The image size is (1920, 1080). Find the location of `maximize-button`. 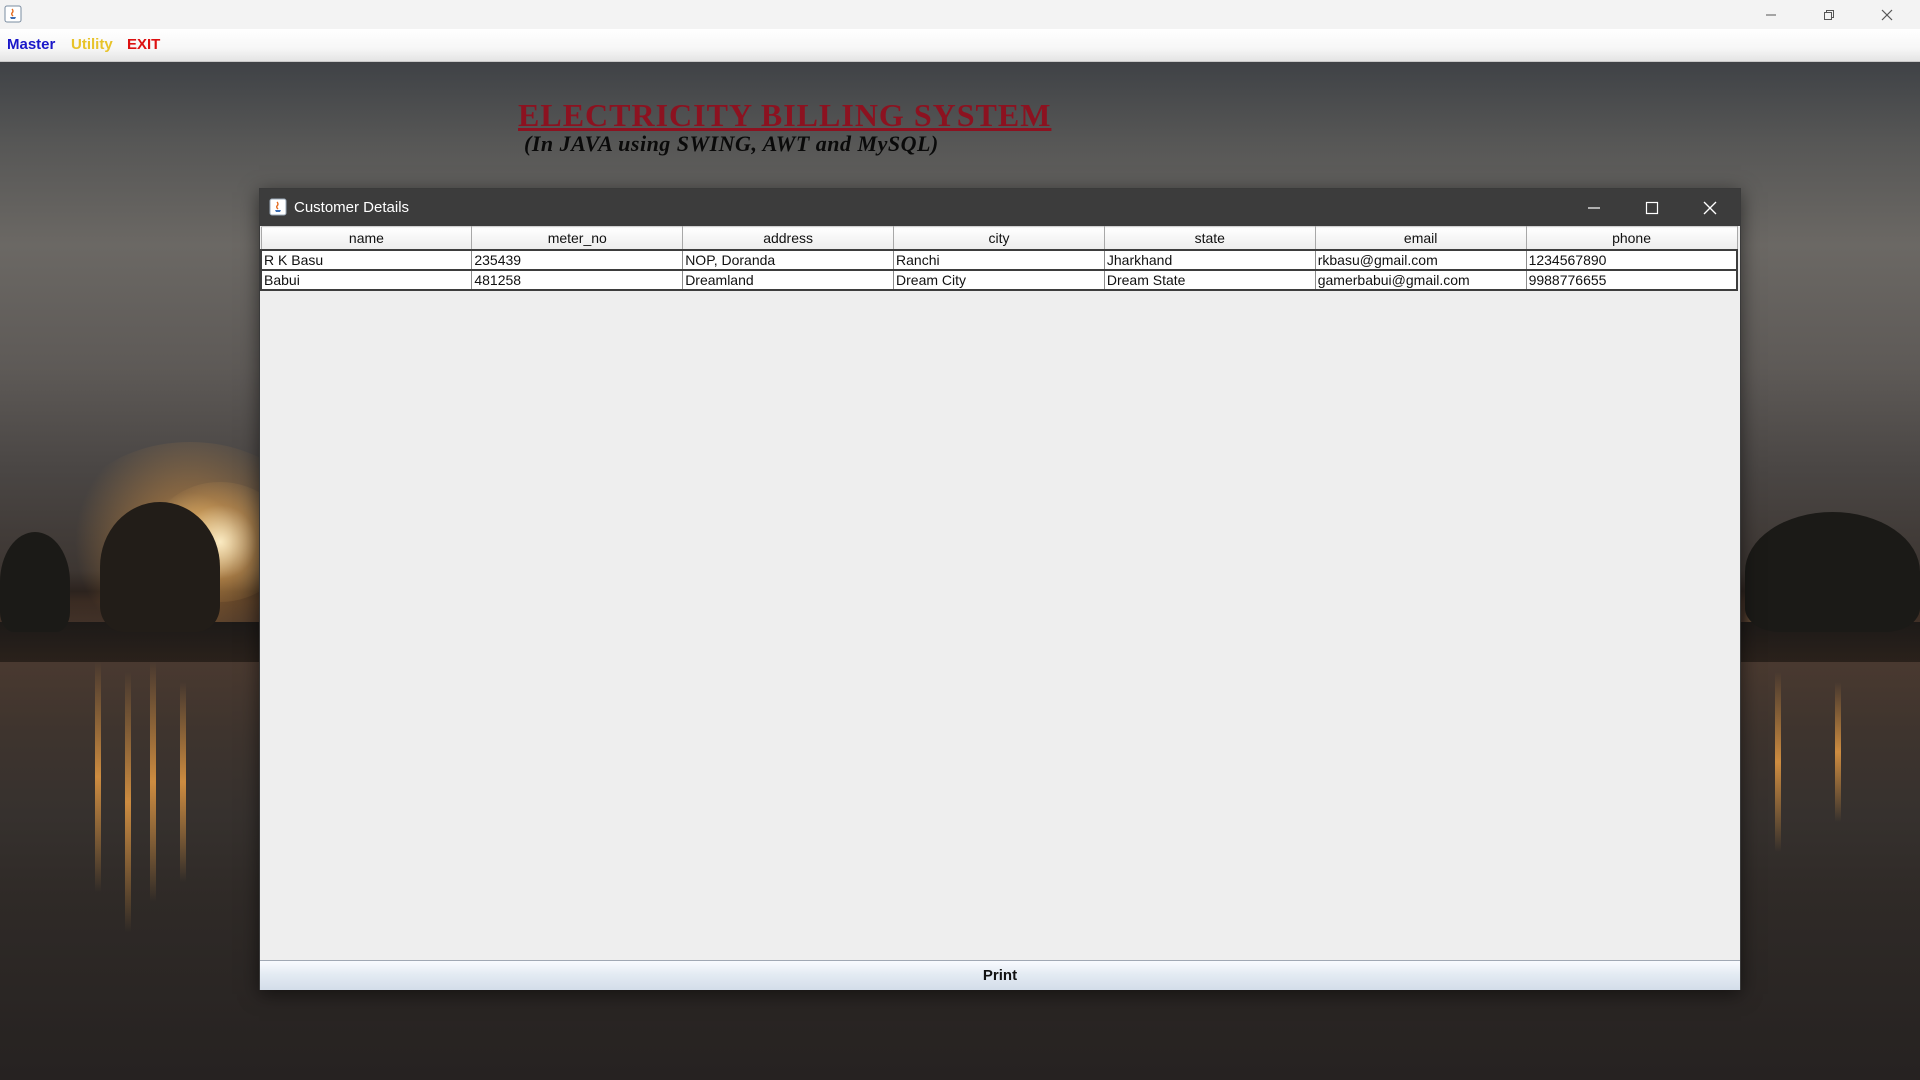

maximize-button is located at coordinates (1652, 207).